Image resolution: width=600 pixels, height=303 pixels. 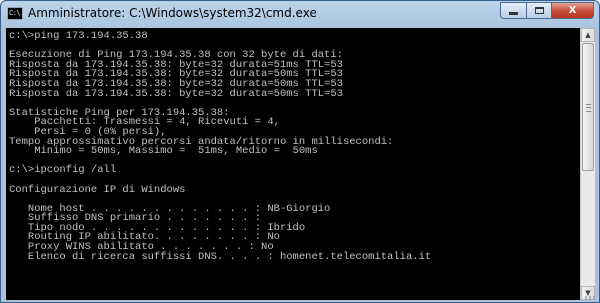 What do you see at coordinates (590, 298) in the screenshot?
I see `resize-grip-icon` at bounding box center [590, 298].